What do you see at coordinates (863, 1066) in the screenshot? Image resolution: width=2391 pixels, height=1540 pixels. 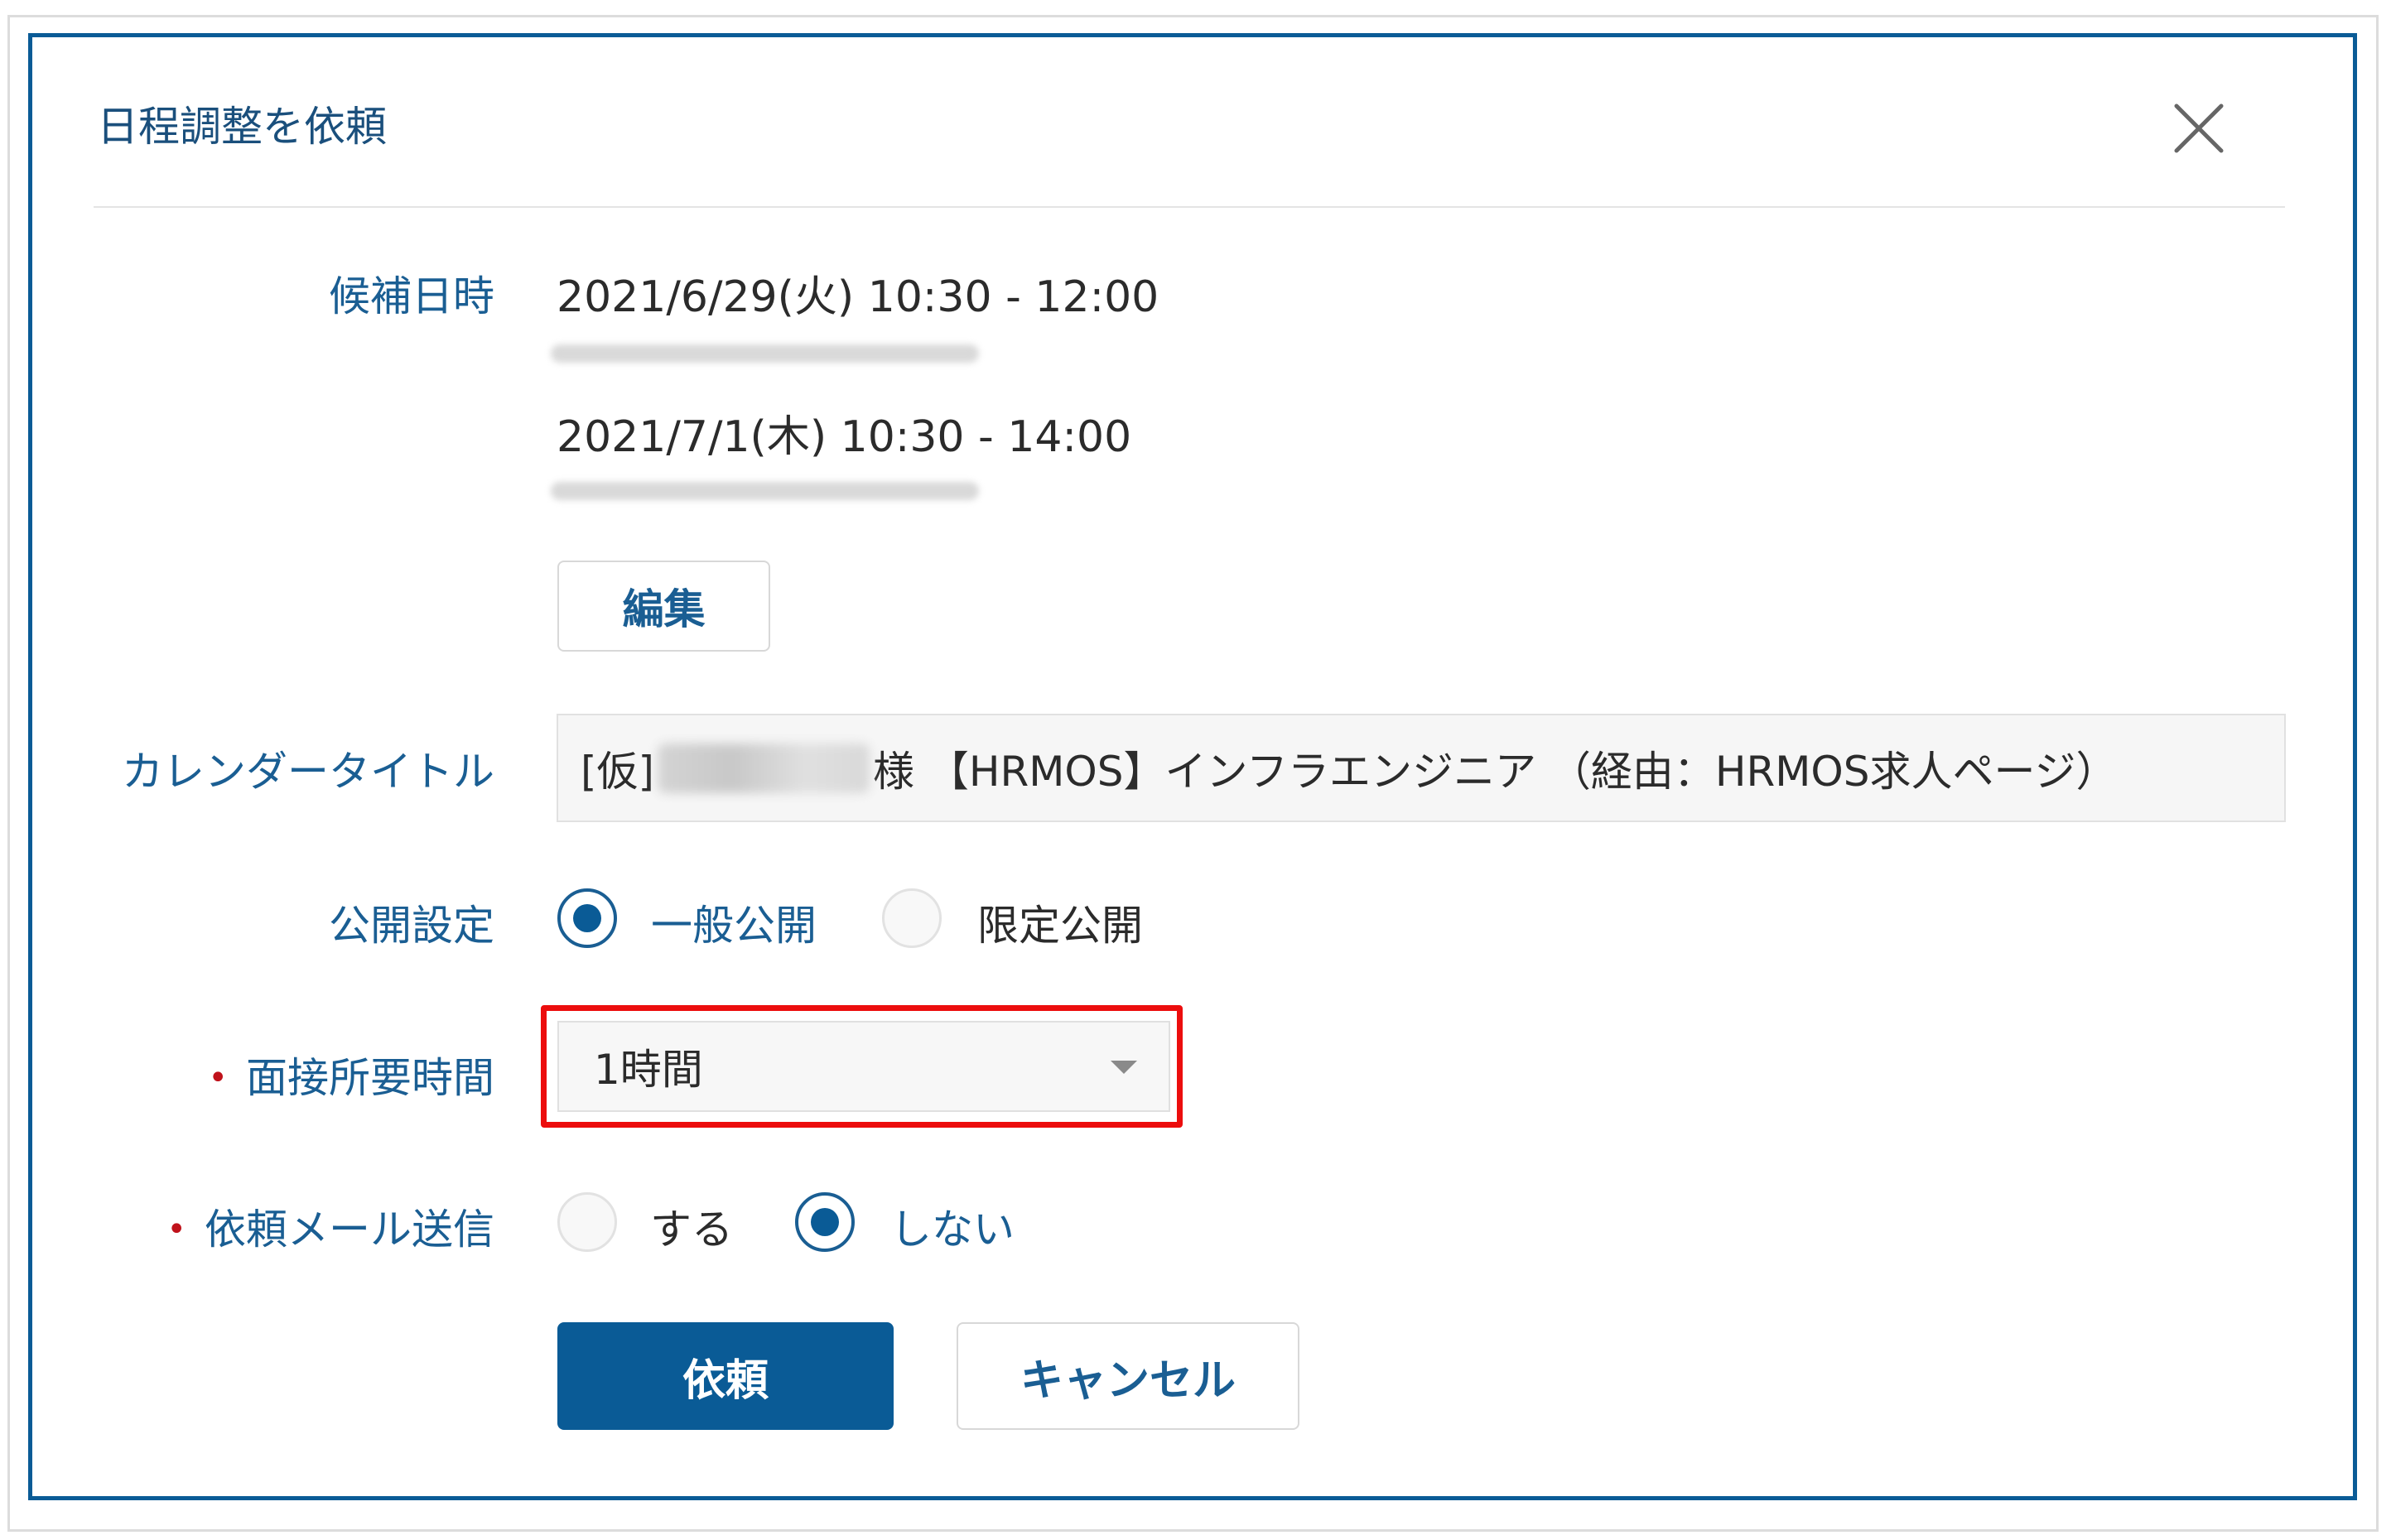 I see `duration-select: 1時間` at bounding box center [863, 1066].